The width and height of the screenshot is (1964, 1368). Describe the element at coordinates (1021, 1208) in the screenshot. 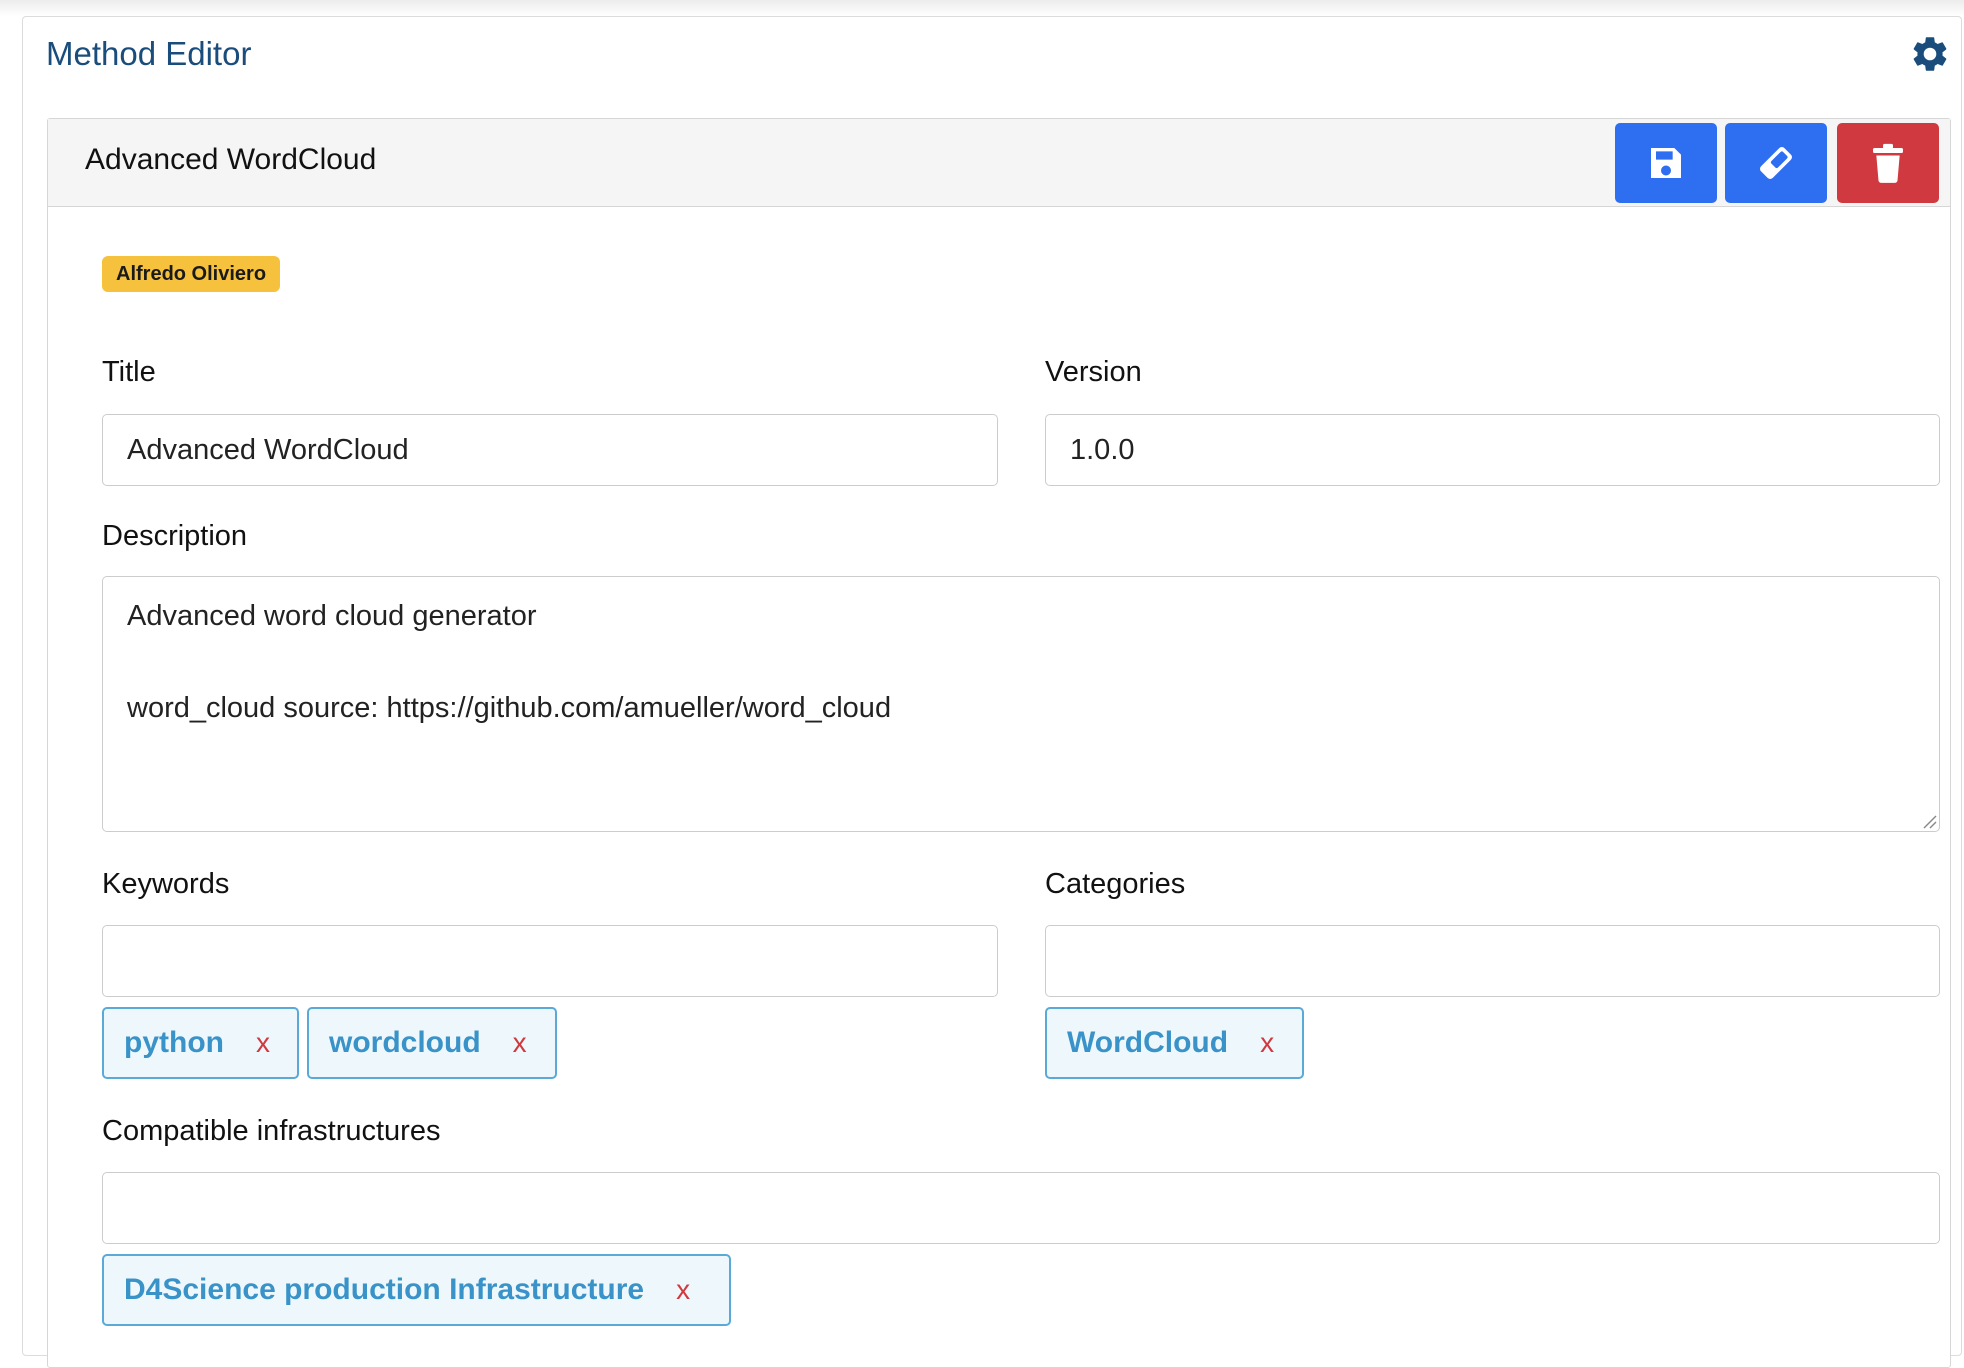

I see `infrastructures-input` at that location.